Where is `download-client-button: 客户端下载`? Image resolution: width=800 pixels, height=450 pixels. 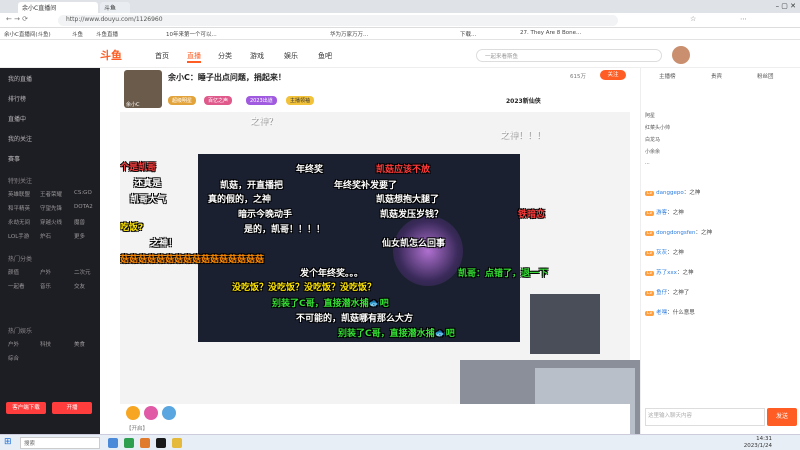 download-client-button: 客户端下载 is located at coordinates (26, 408).